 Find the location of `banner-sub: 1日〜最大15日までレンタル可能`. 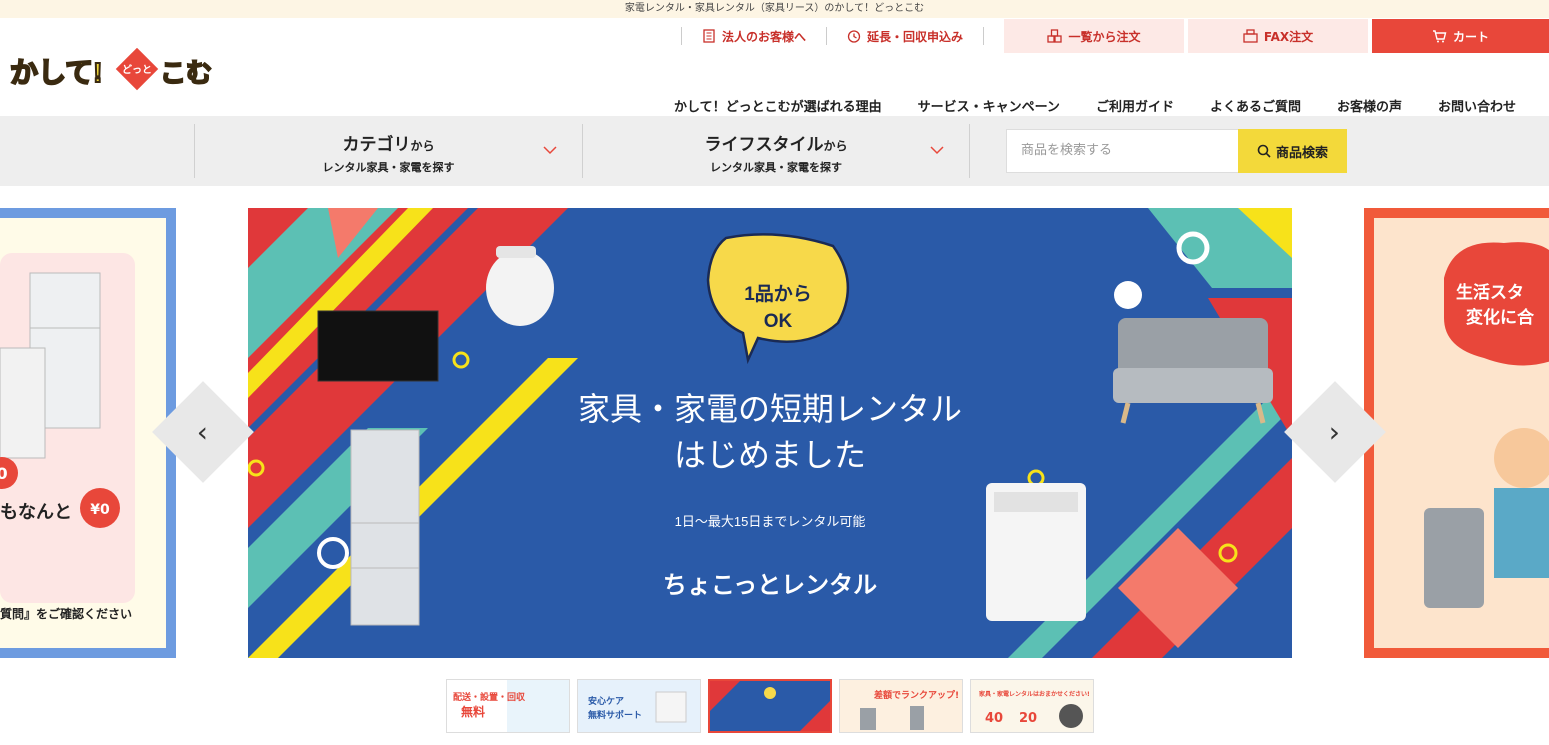

banner-sub: 1日〜最大15日までレンタル可能 is located at coordinates (770, 521).